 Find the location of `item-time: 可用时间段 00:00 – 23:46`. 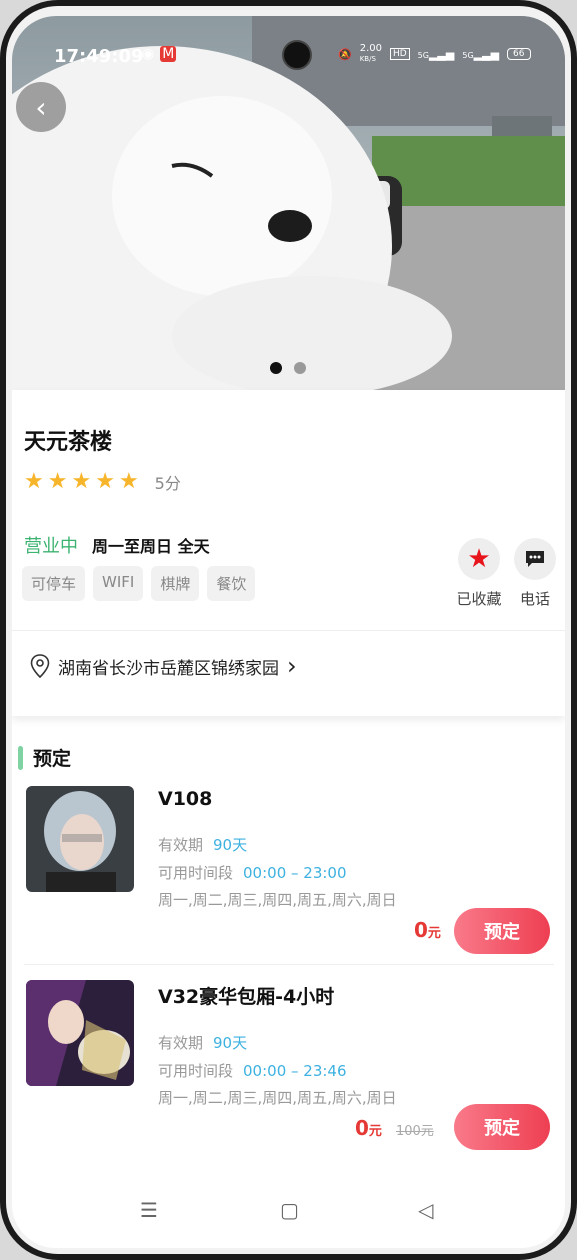

item-time: 可用时间段 00:00 – 23:46 is located at coordinates (252, 1071).